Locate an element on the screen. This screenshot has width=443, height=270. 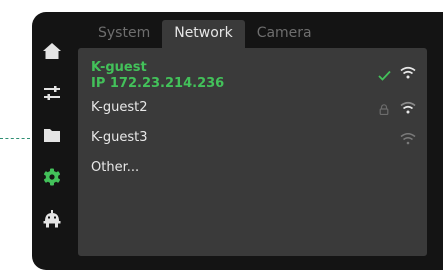
network-name: K-guest is located at coordinates (119, 67).